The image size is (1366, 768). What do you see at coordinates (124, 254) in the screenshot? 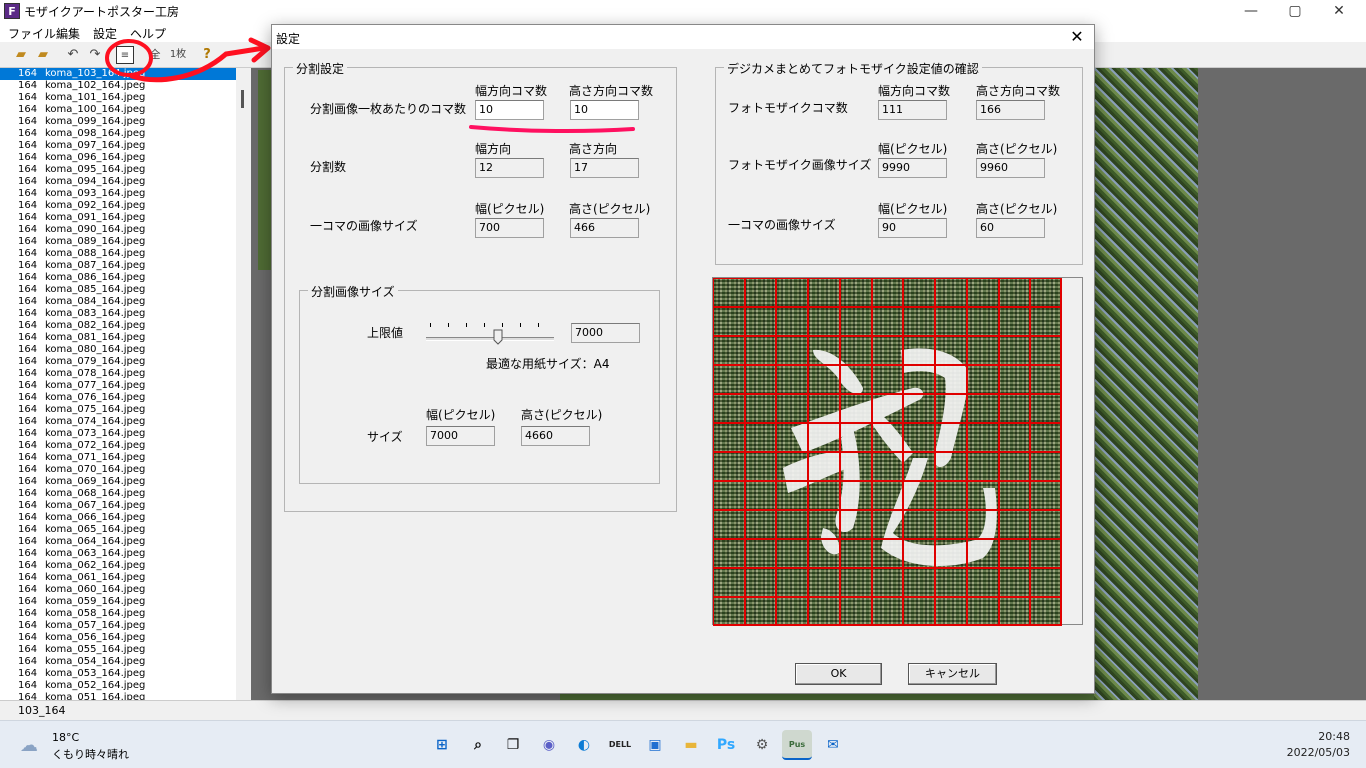
I see `list-item: 164 koma_088_164.jpeg` at bounding box center [124, 254].